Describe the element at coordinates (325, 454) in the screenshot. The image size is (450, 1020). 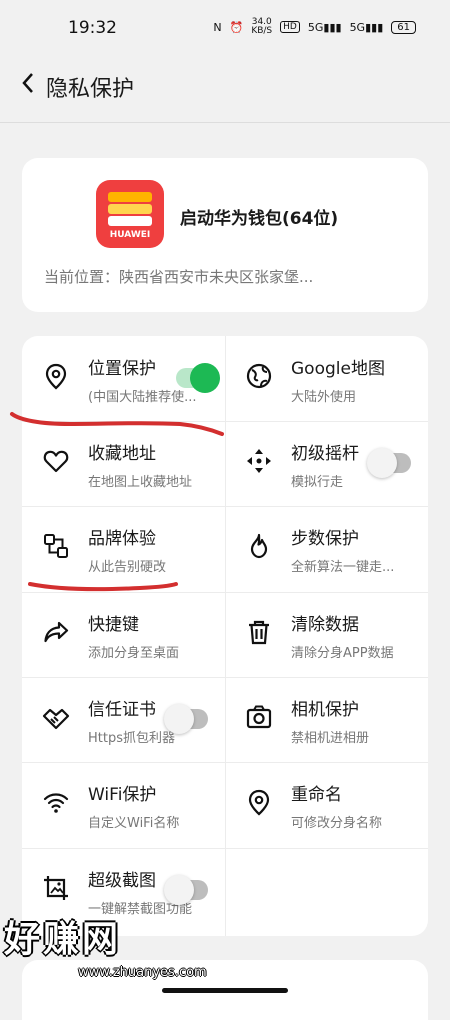
I see `tile-title: 初级摇杆` at that location.